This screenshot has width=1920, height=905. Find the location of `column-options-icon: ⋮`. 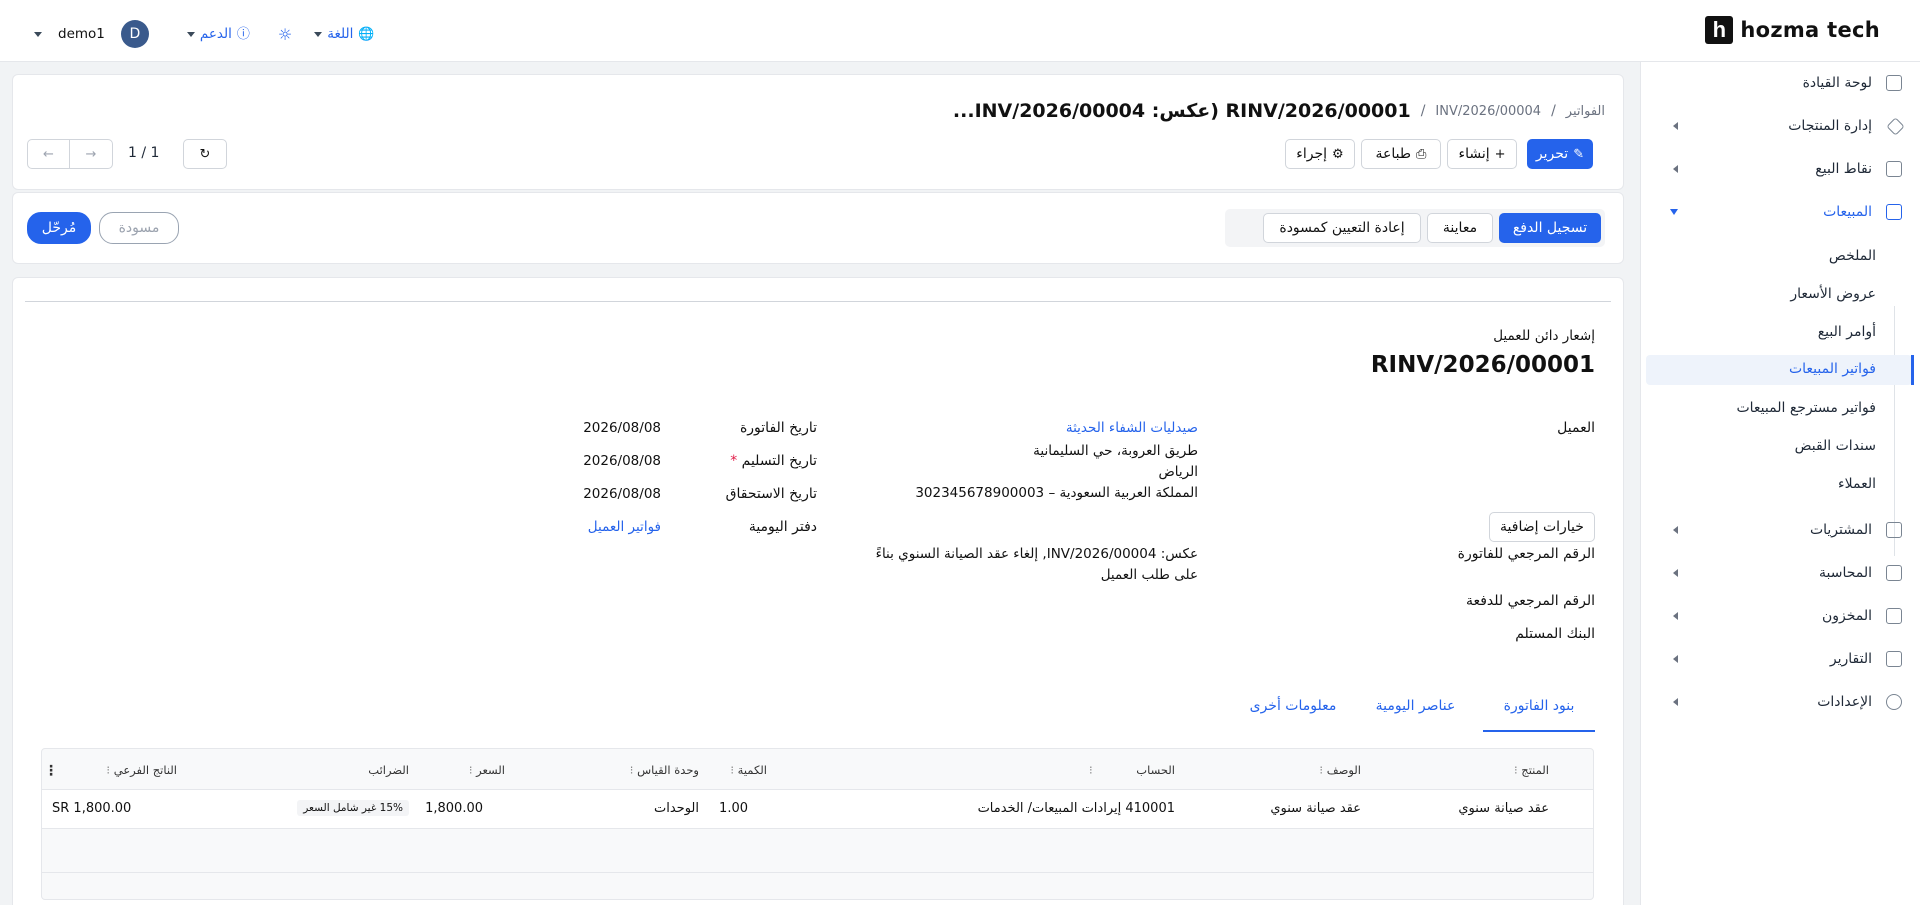

column-options-icon: ⋮ is located at coordinates (51, 771).